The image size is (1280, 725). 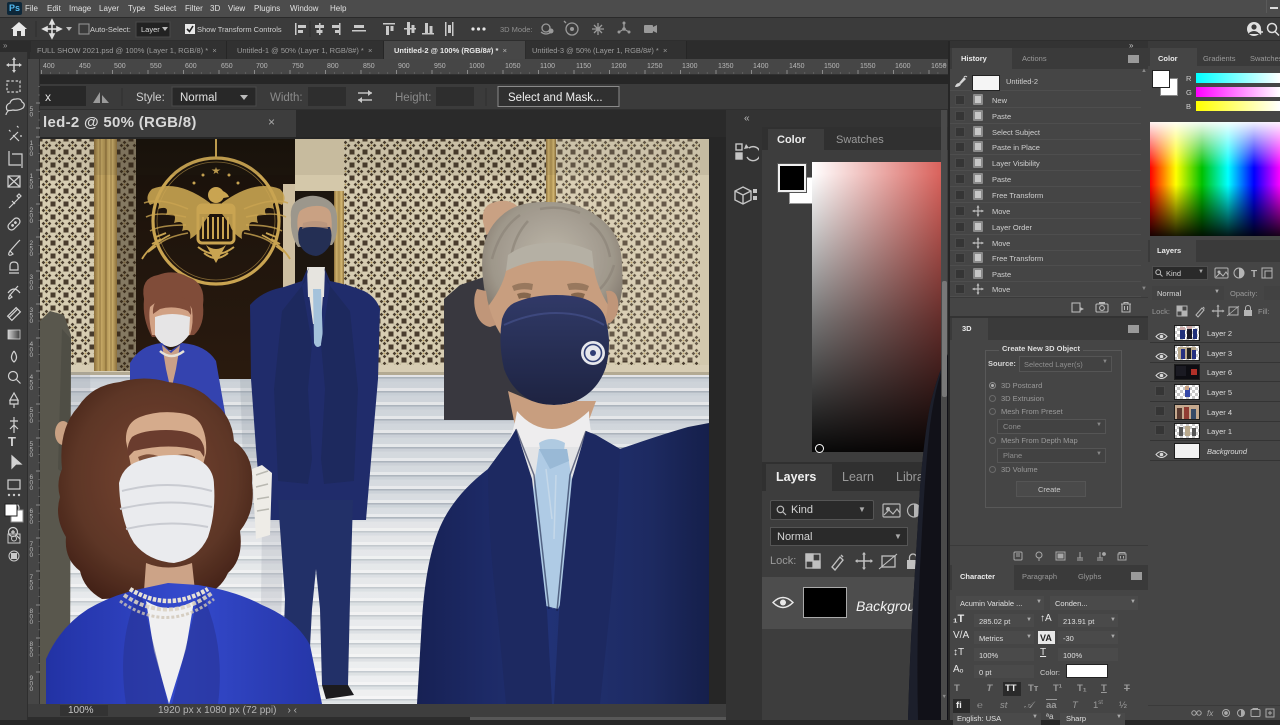 I want to click on svg-text: 250, so click(x=32, y=249).